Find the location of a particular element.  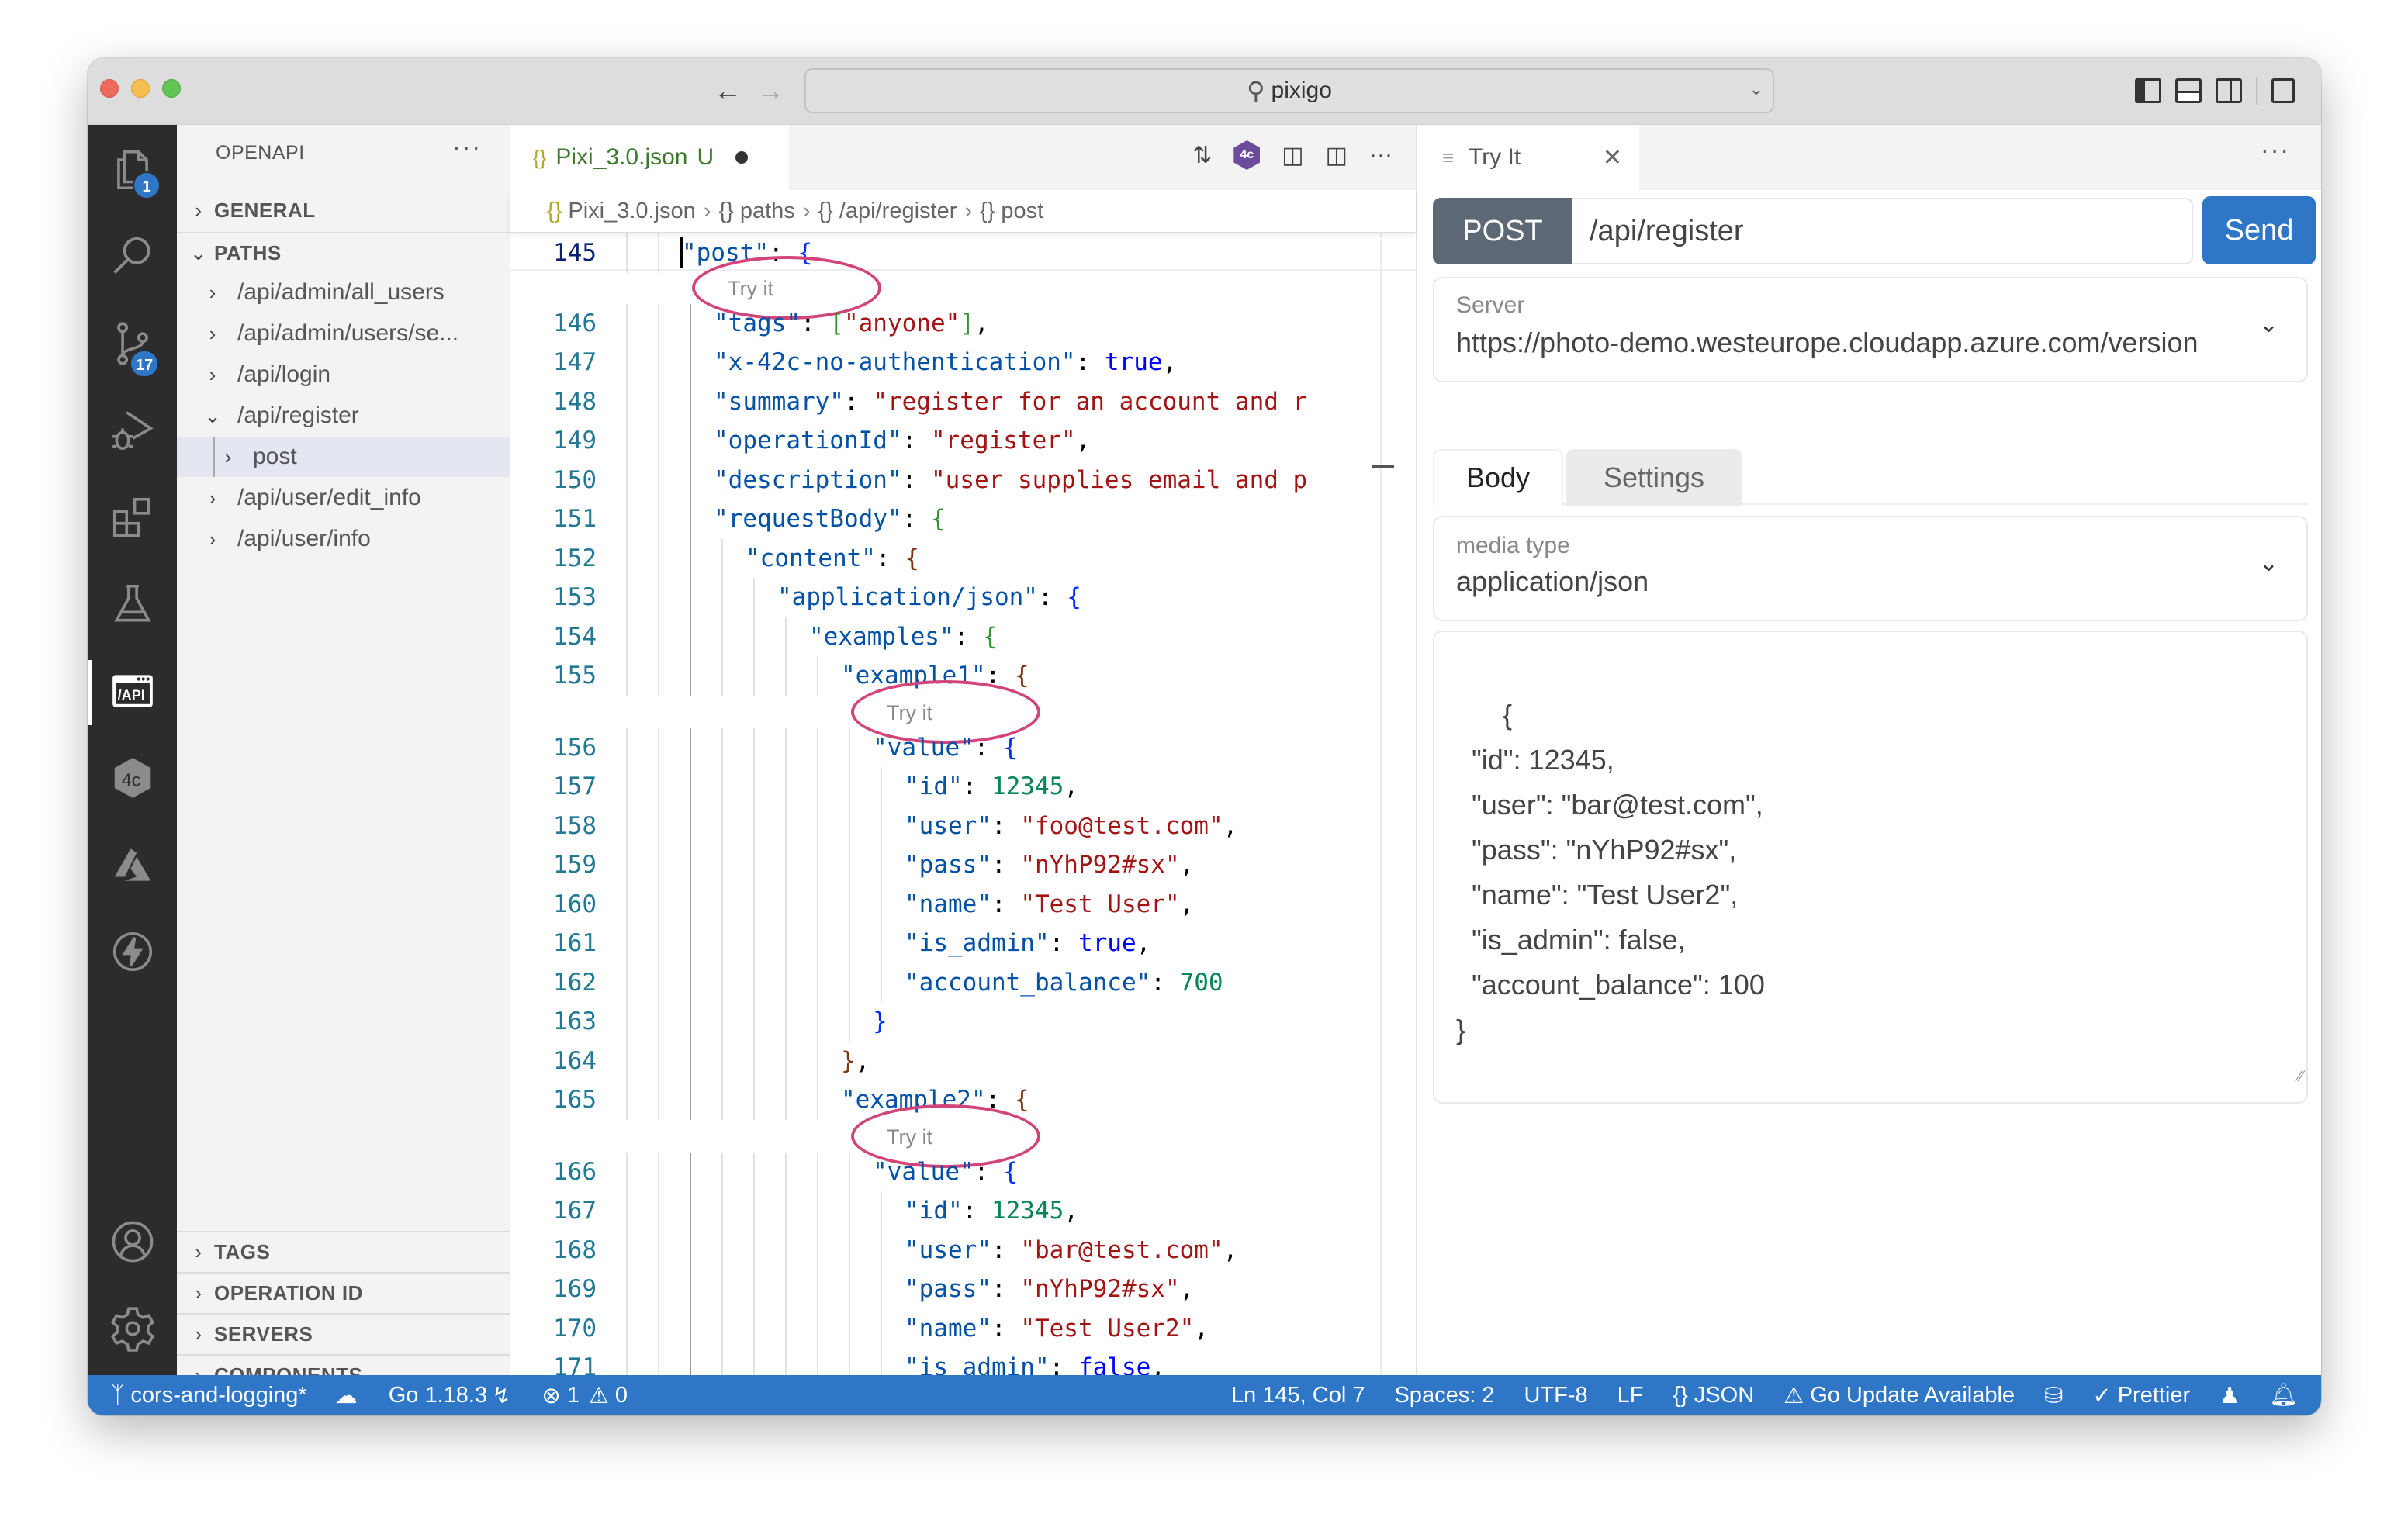

split-editor-icon: ◫ is located at coordinates (1337, 155).